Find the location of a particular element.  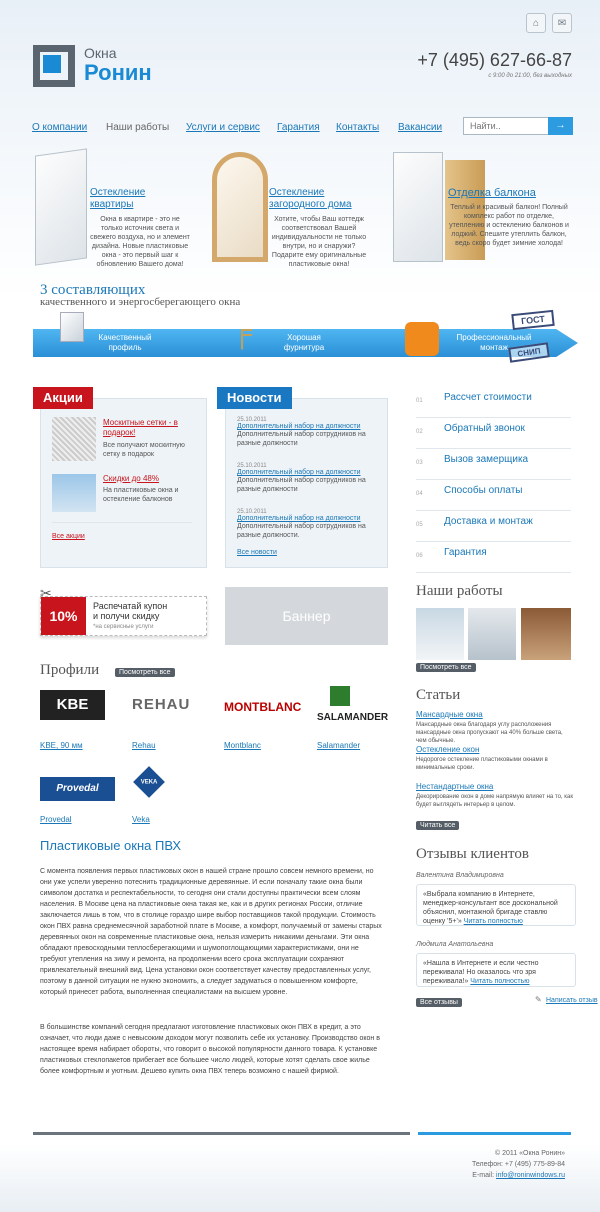

service-item-1: 01 Рассчет стоимости is located at coordinates (493, 402).